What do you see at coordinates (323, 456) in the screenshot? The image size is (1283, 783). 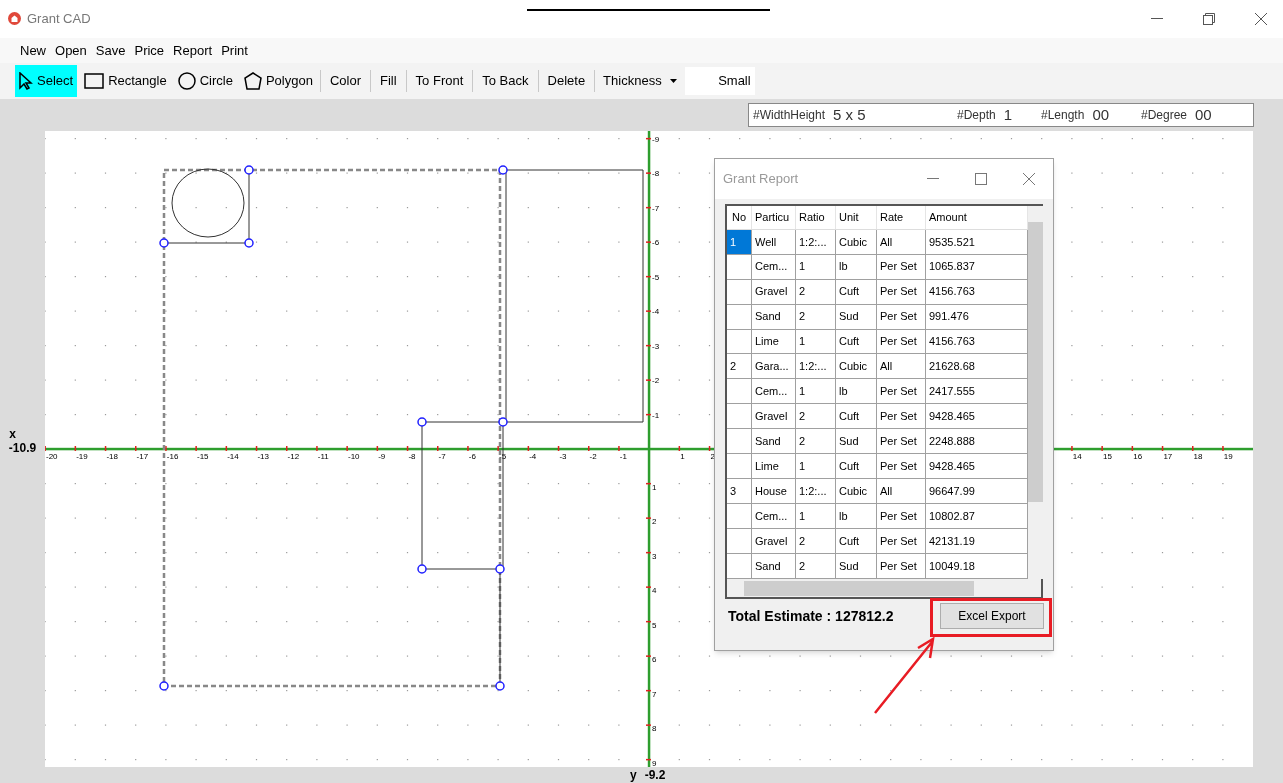 I see `tick-label: -11` at bounding box center [323, 456].